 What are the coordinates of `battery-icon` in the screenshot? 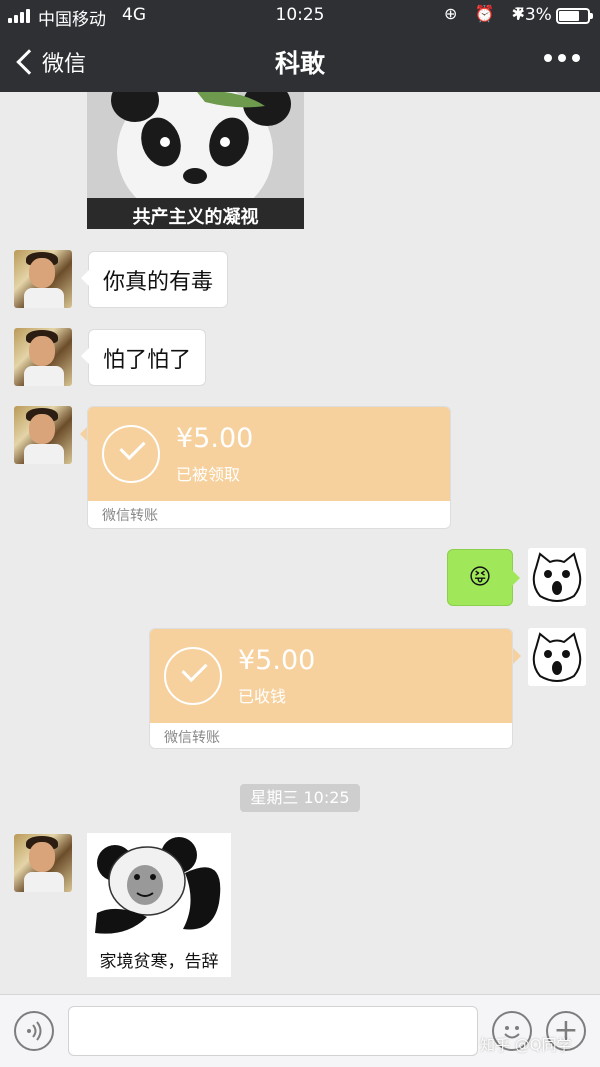 It's located at (574, 16).